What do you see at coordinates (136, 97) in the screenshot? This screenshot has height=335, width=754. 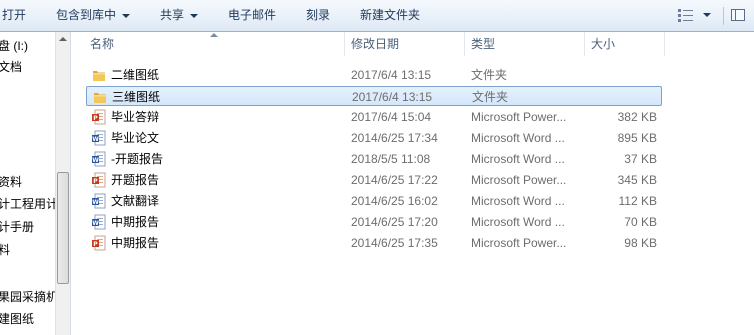 I see `file-name: 三维图纸` at bounding box center [136, 97].